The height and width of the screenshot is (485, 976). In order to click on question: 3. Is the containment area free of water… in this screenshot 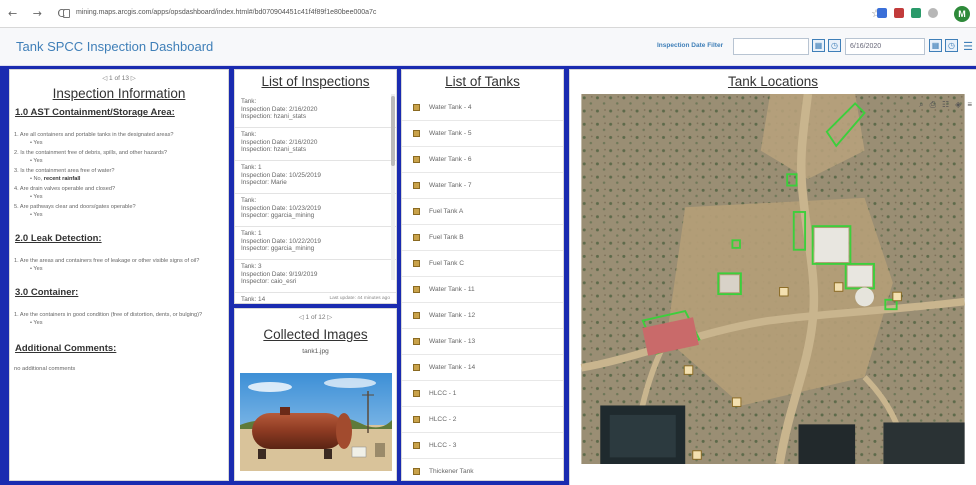, I will do `click(64, 171)`.